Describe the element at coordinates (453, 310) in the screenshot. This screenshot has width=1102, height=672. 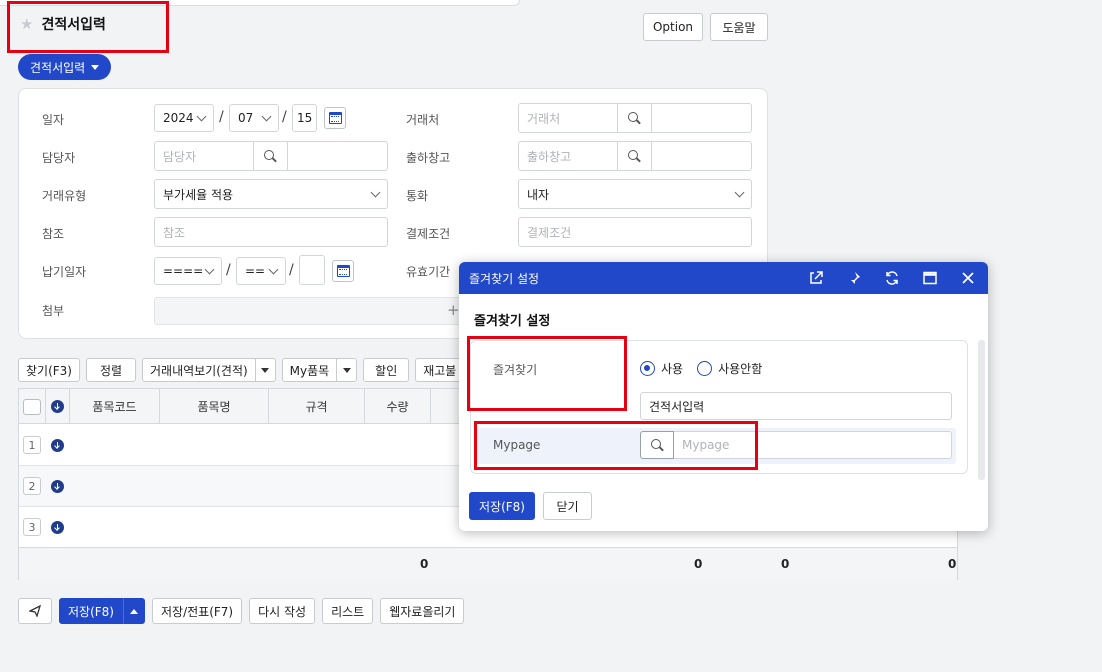
I see `plus-icon: +` at that location.